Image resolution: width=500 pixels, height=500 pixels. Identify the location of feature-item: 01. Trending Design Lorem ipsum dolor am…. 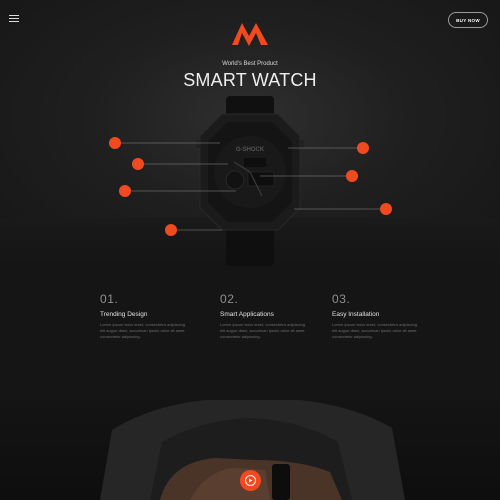
(144, 316).